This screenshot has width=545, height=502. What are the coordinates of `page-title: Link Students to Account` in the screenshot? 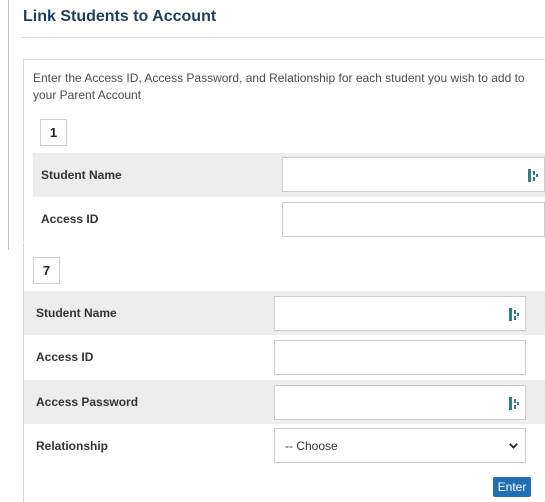 It's located at (120, 16).